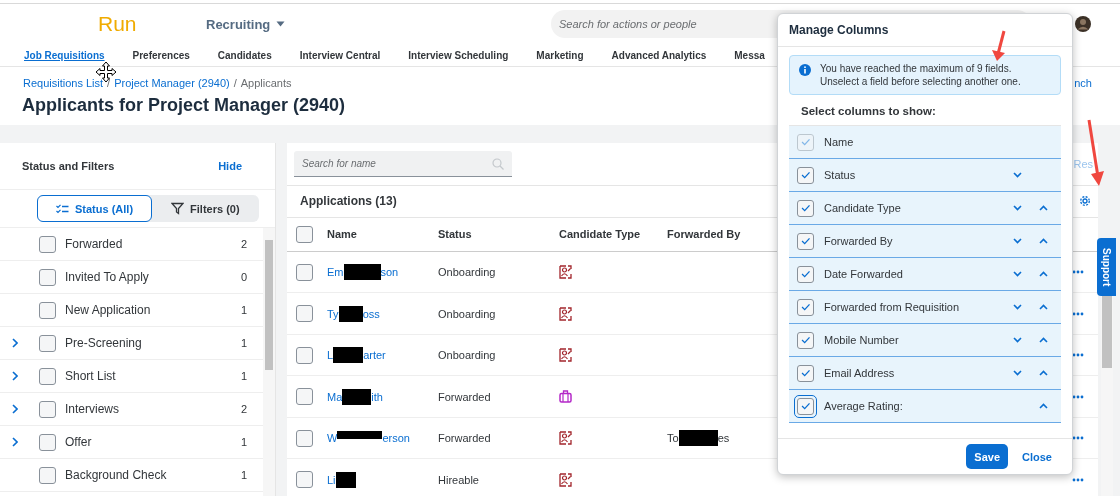 The width and height of the screenshot is (1120, 496). I want to click on section-label: Select columns to show:, so click(868, 111).